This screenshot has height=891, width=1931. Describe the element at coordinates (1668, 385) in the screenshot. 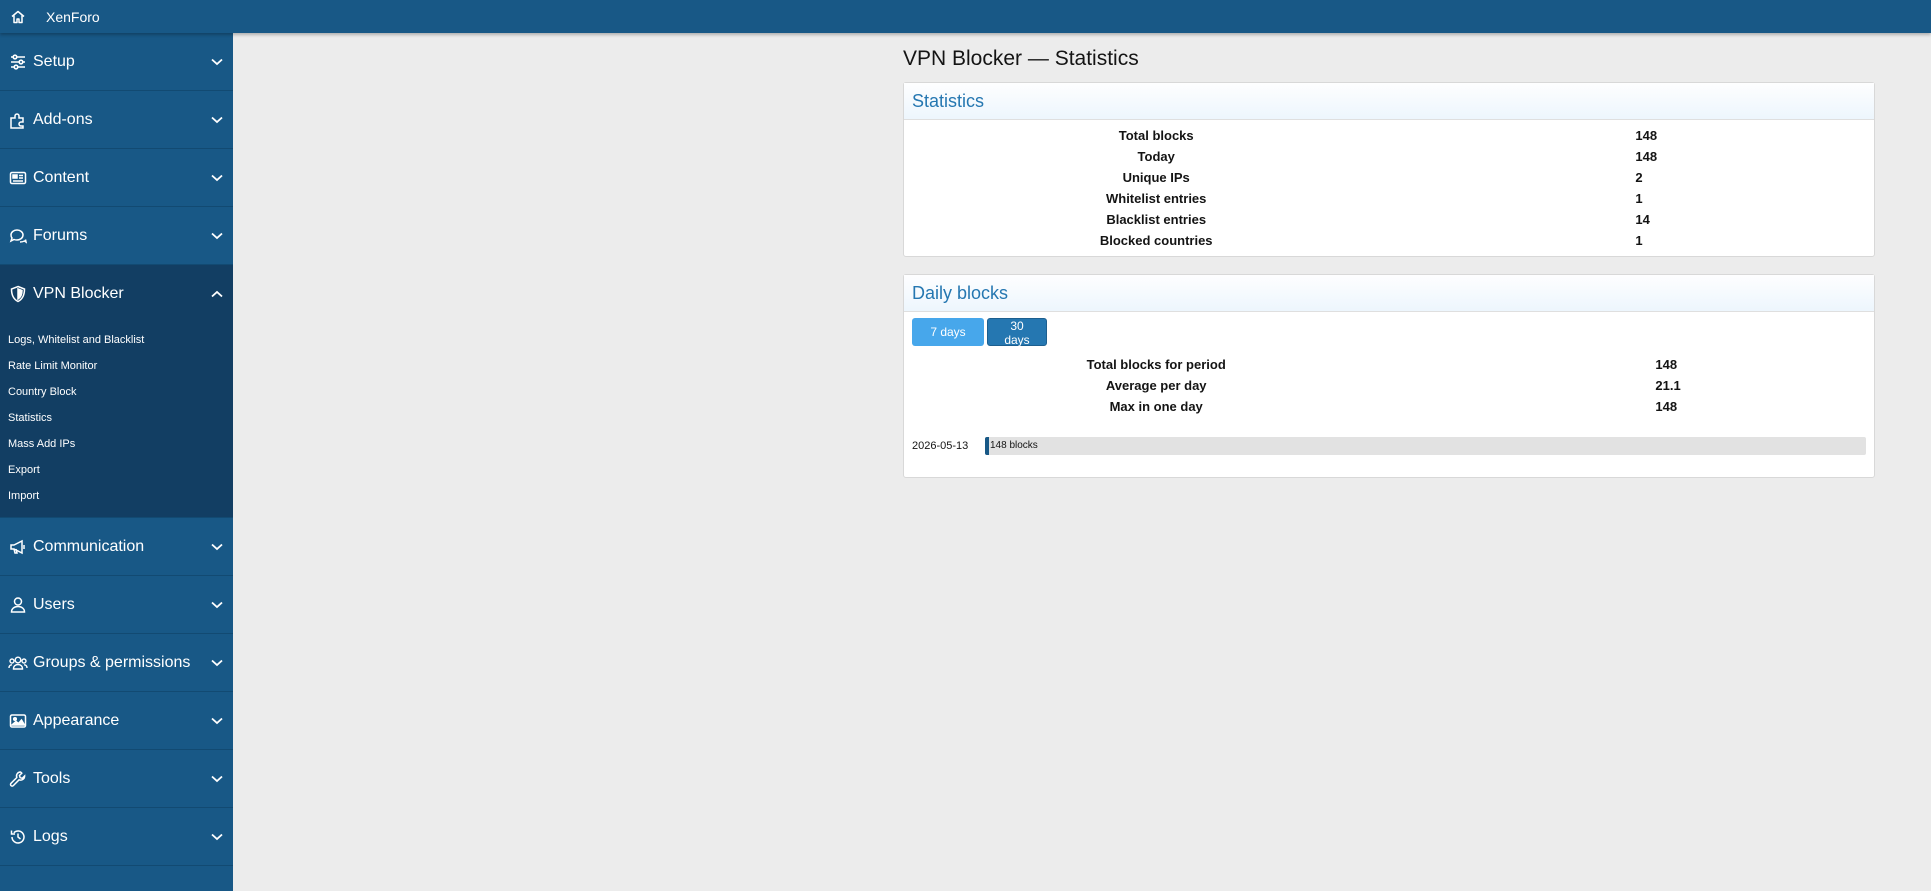

I see `summary-value: 21.1` at that location.